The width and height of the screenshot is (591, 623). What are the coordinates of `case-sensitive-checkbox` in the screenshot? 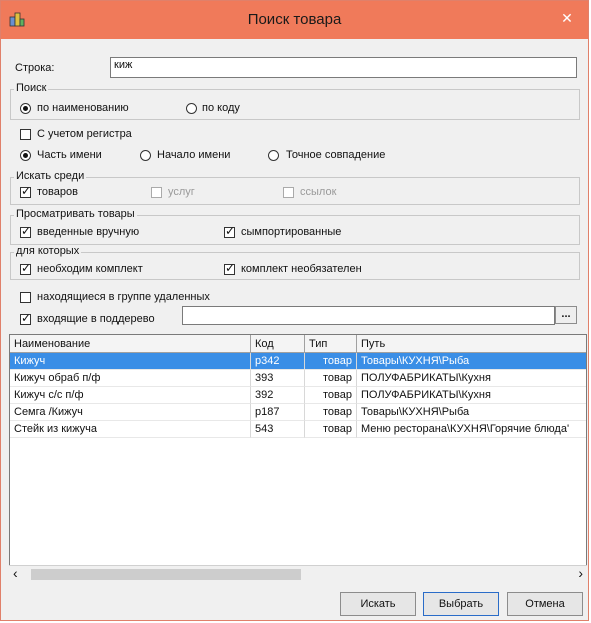 It's located at (25, 134).